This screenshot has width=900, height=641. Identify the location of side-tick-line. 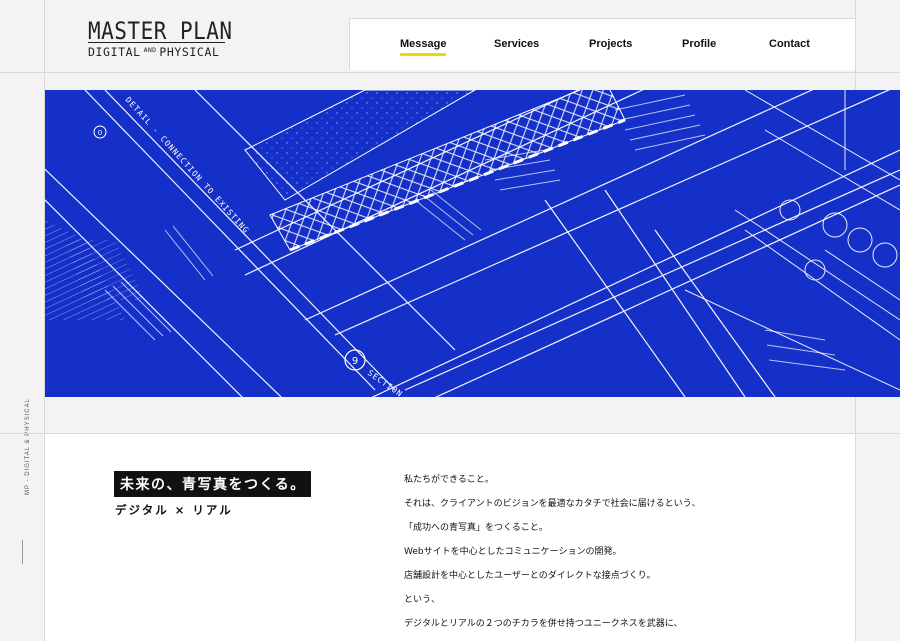
(22, 552).